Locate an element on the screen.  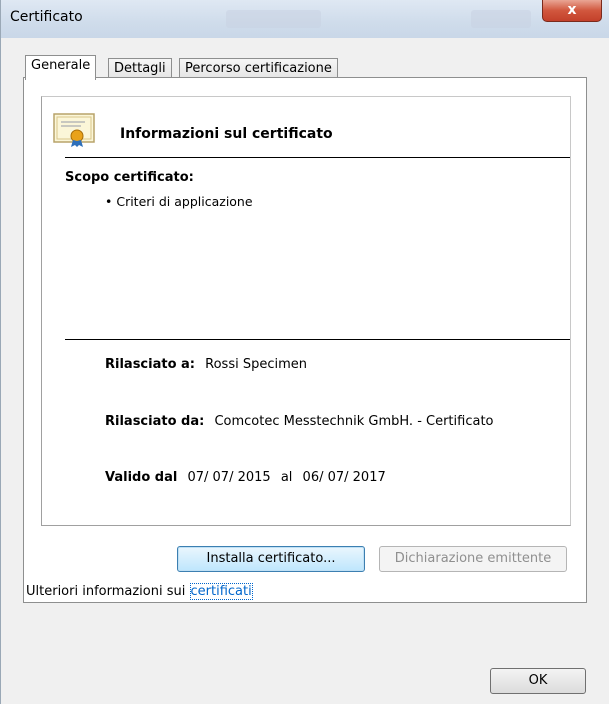
window-title: Certificato is located at coordinates (46, 17).